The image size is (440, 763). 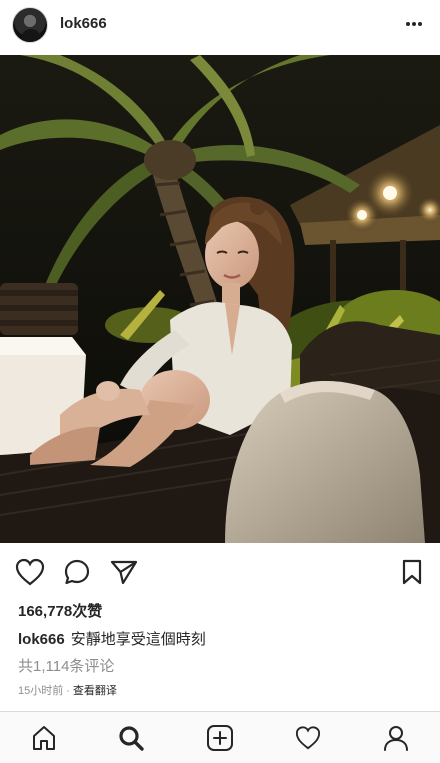 I want to click on add-post-icon, so click(x=220, y=738).